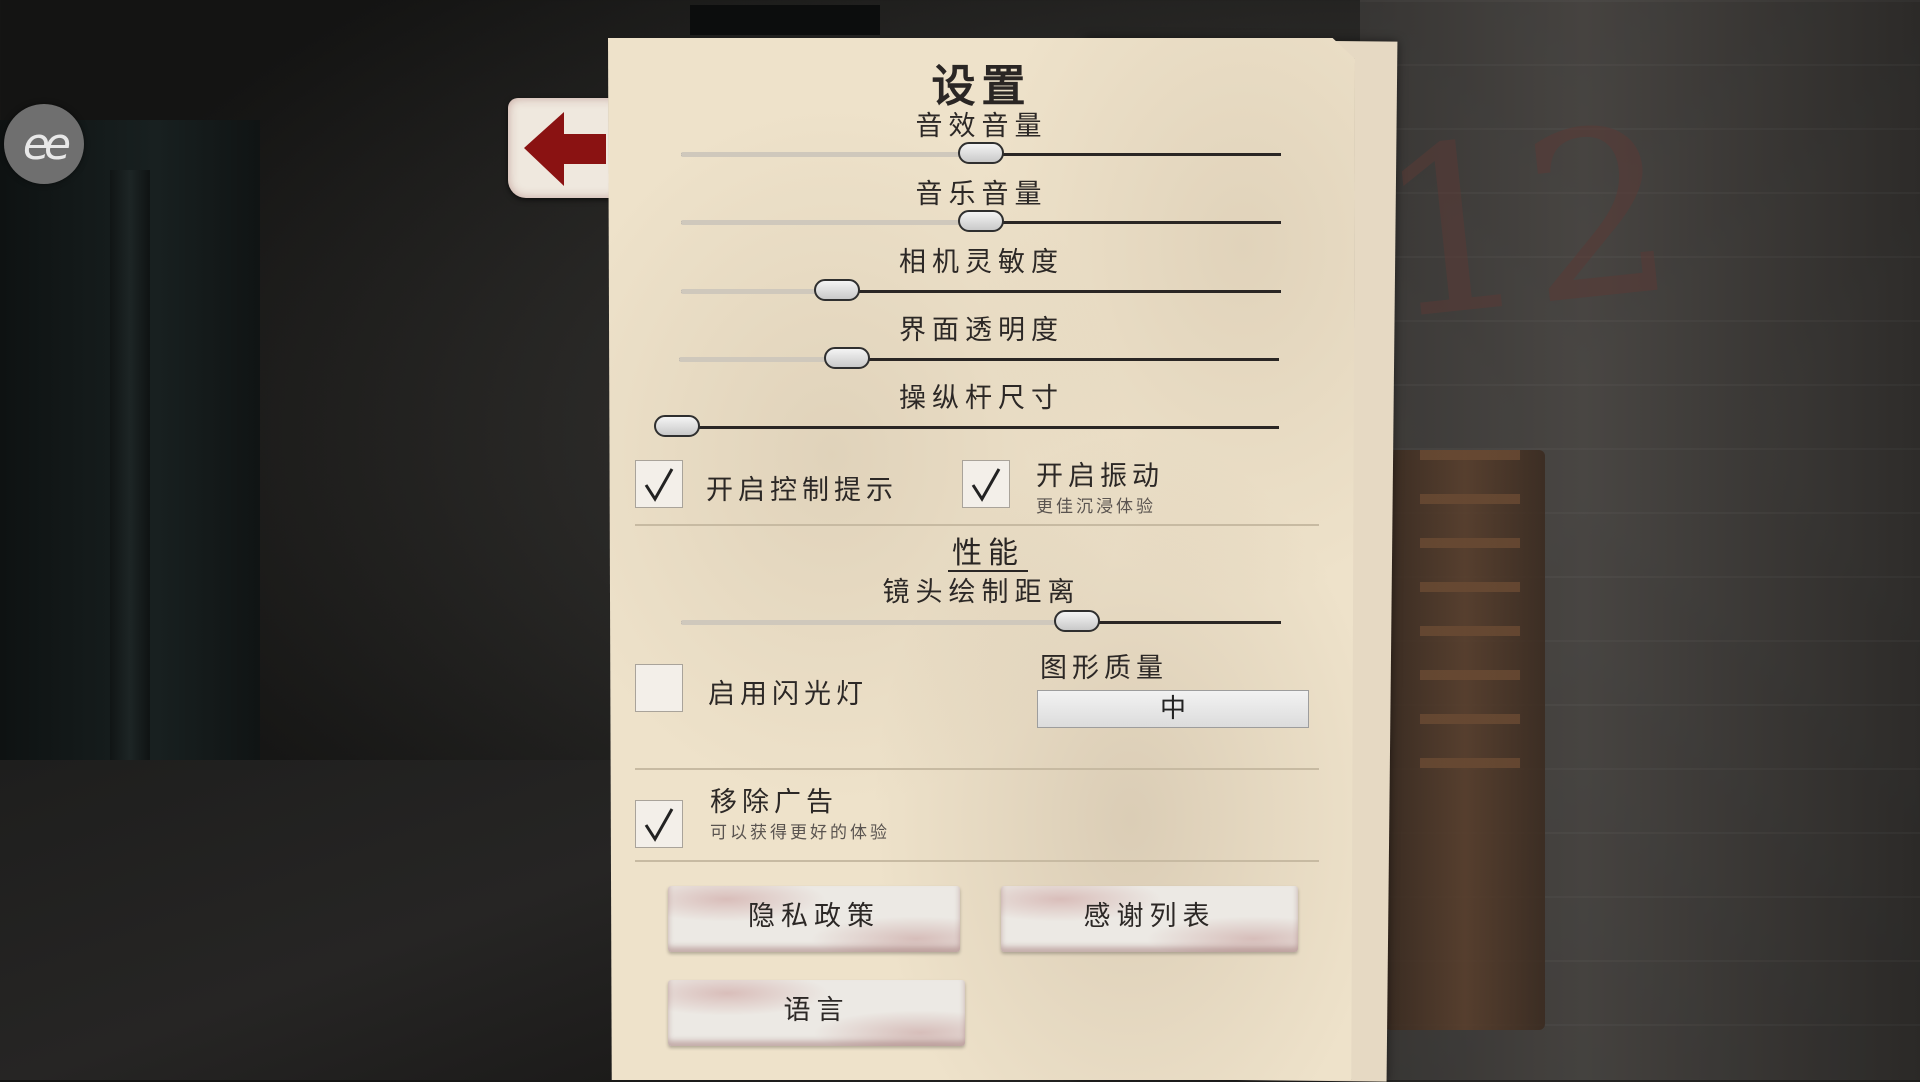 The width and height of the screenshot is (1920, 1082). Describe the element at coordinates (659, 688) in the screenshot. I see `flashlight-checkbox` at that location.